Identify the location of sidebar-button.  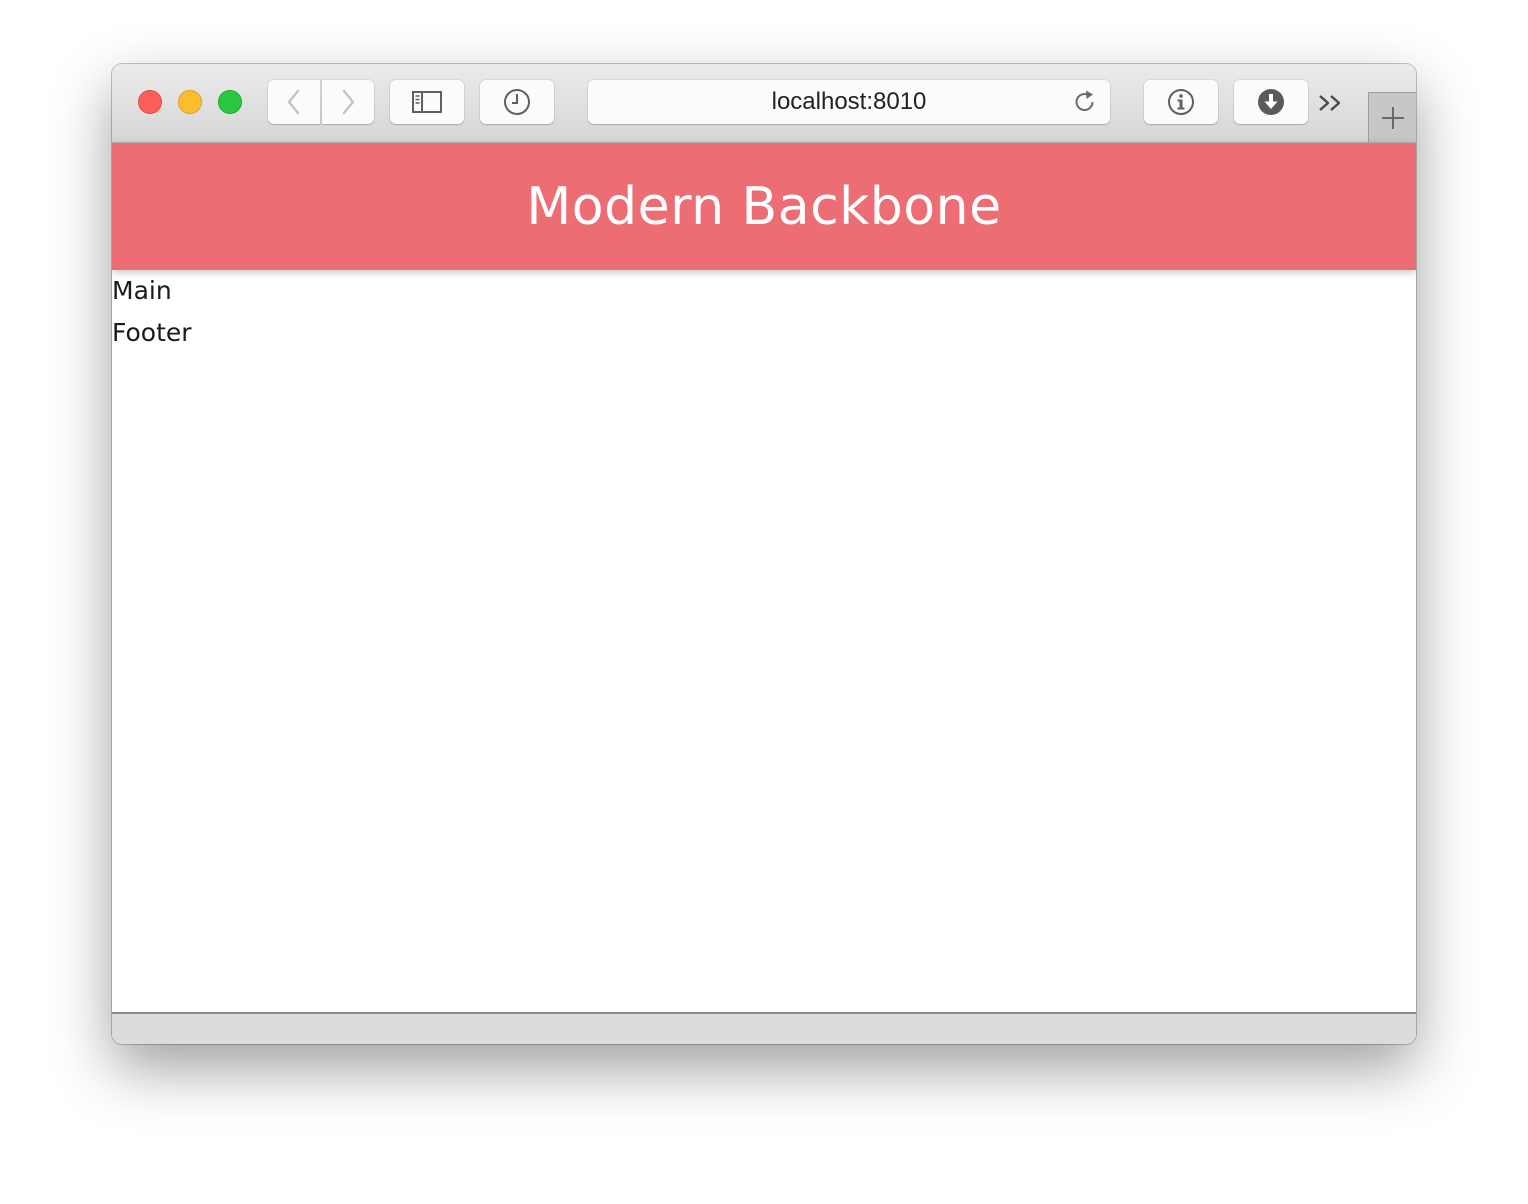
(427, 102).